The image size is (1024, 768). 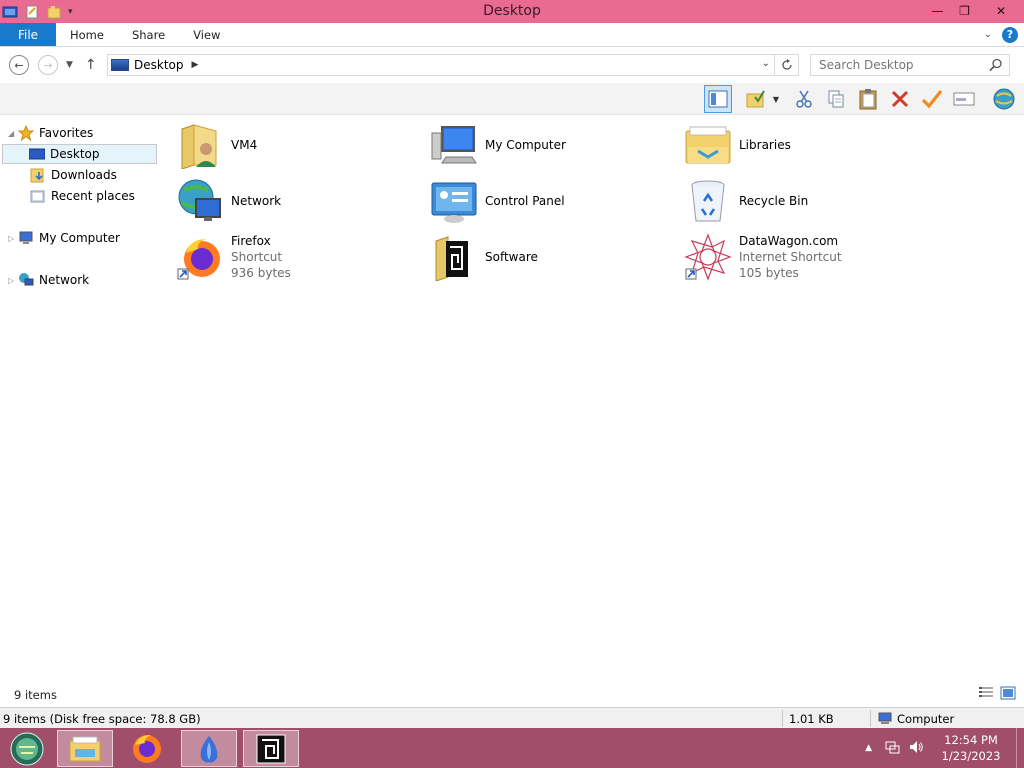 I want to click on item-vm4: VM4, so click(x=285, y=145).